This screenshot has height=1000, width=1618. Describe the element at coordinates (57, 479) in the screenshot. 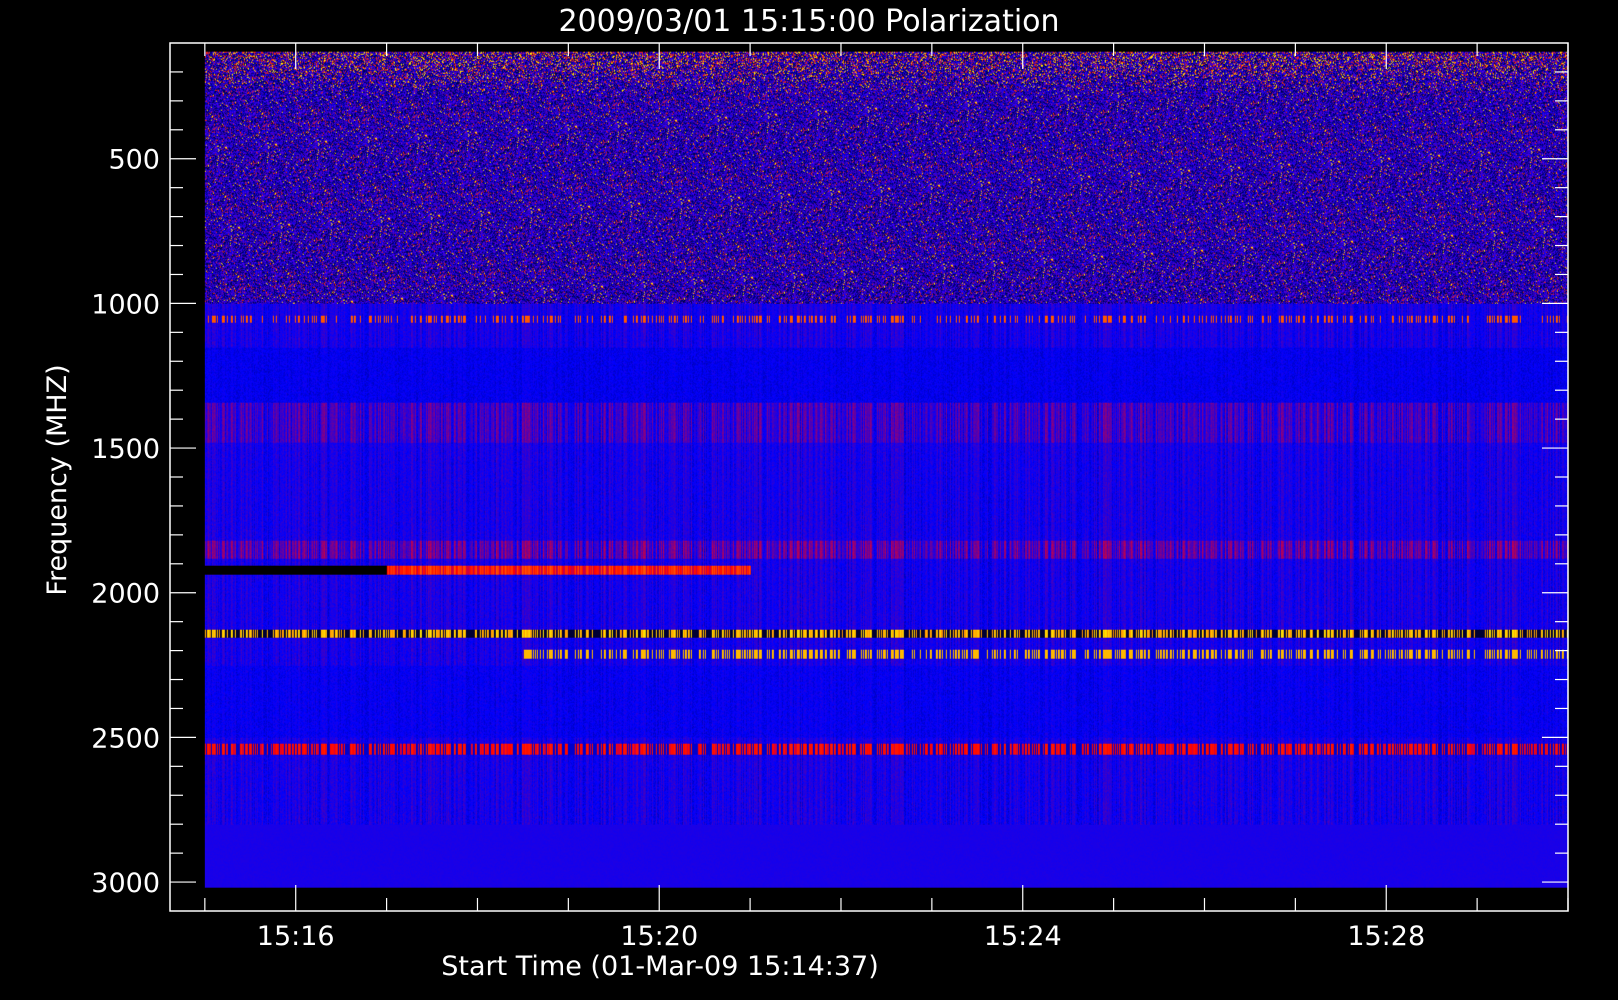

I see `y-axis-label: Frequency (MHZ)` at that location.